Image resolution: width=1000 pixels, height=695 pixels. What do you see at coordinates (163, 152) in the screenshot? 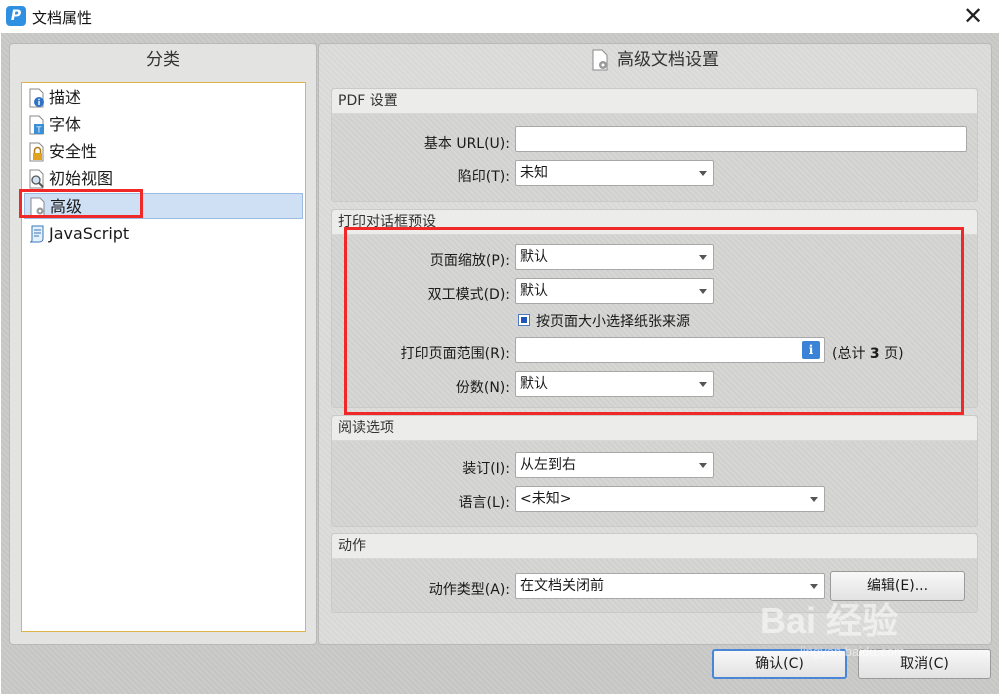
I see `tree-item-security: 安全性` at bounding box center [163, 152].